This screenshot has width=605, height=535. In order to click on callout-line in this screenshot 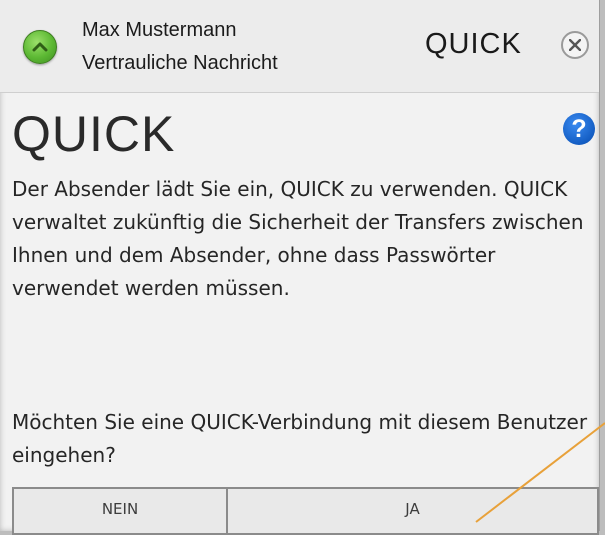, I will do `click(540, 472)`.